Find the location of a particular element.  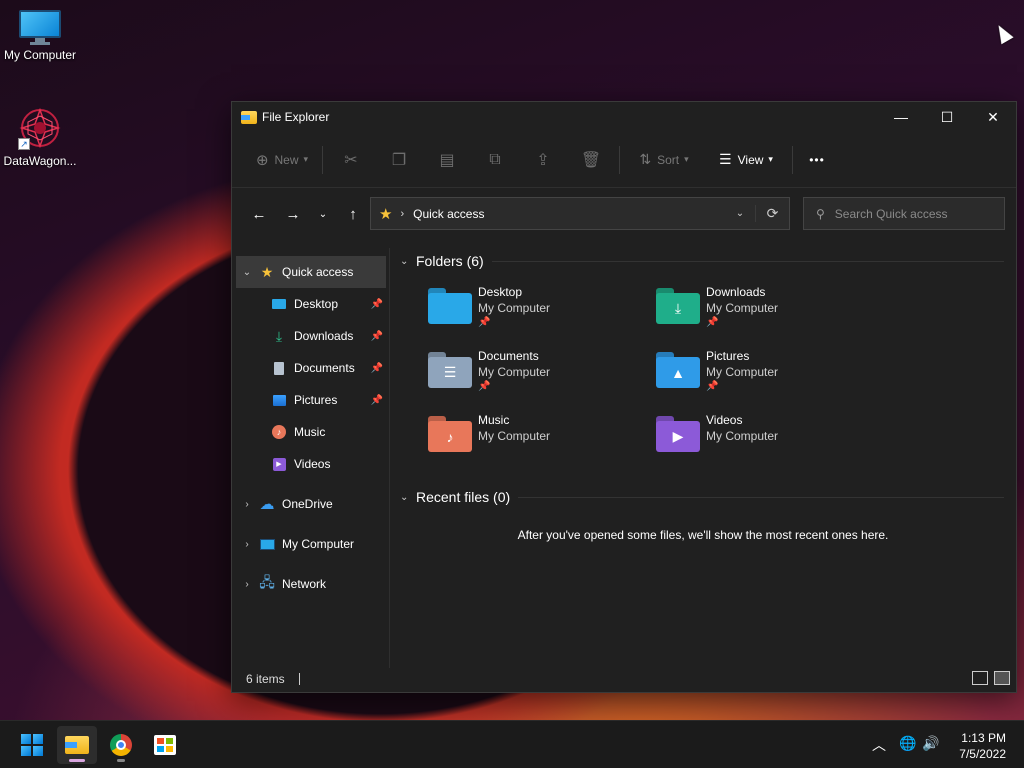

arrow-up-icon: ↑ is located at coordinates (353, 214).